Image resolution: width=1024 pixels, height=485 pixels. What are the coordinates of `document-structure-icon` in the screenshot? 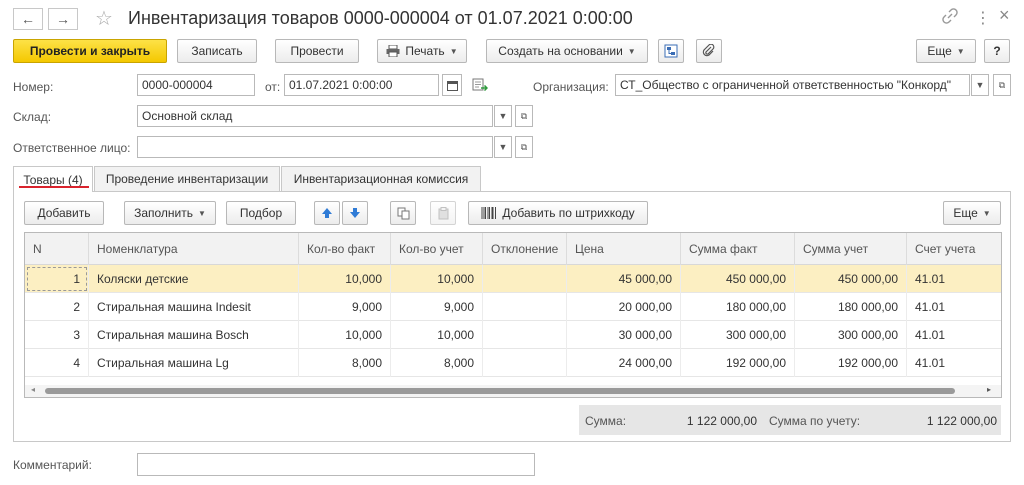 It's located at (671, 51).